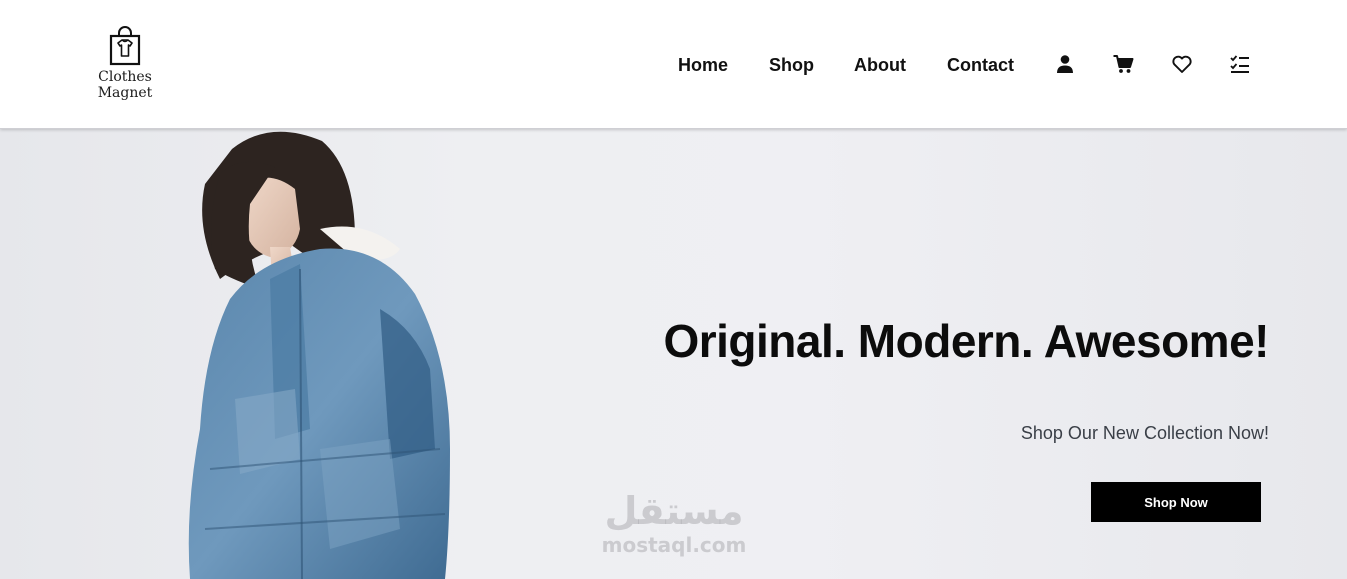  I want to click on heart-icon, so click(1182, 64).